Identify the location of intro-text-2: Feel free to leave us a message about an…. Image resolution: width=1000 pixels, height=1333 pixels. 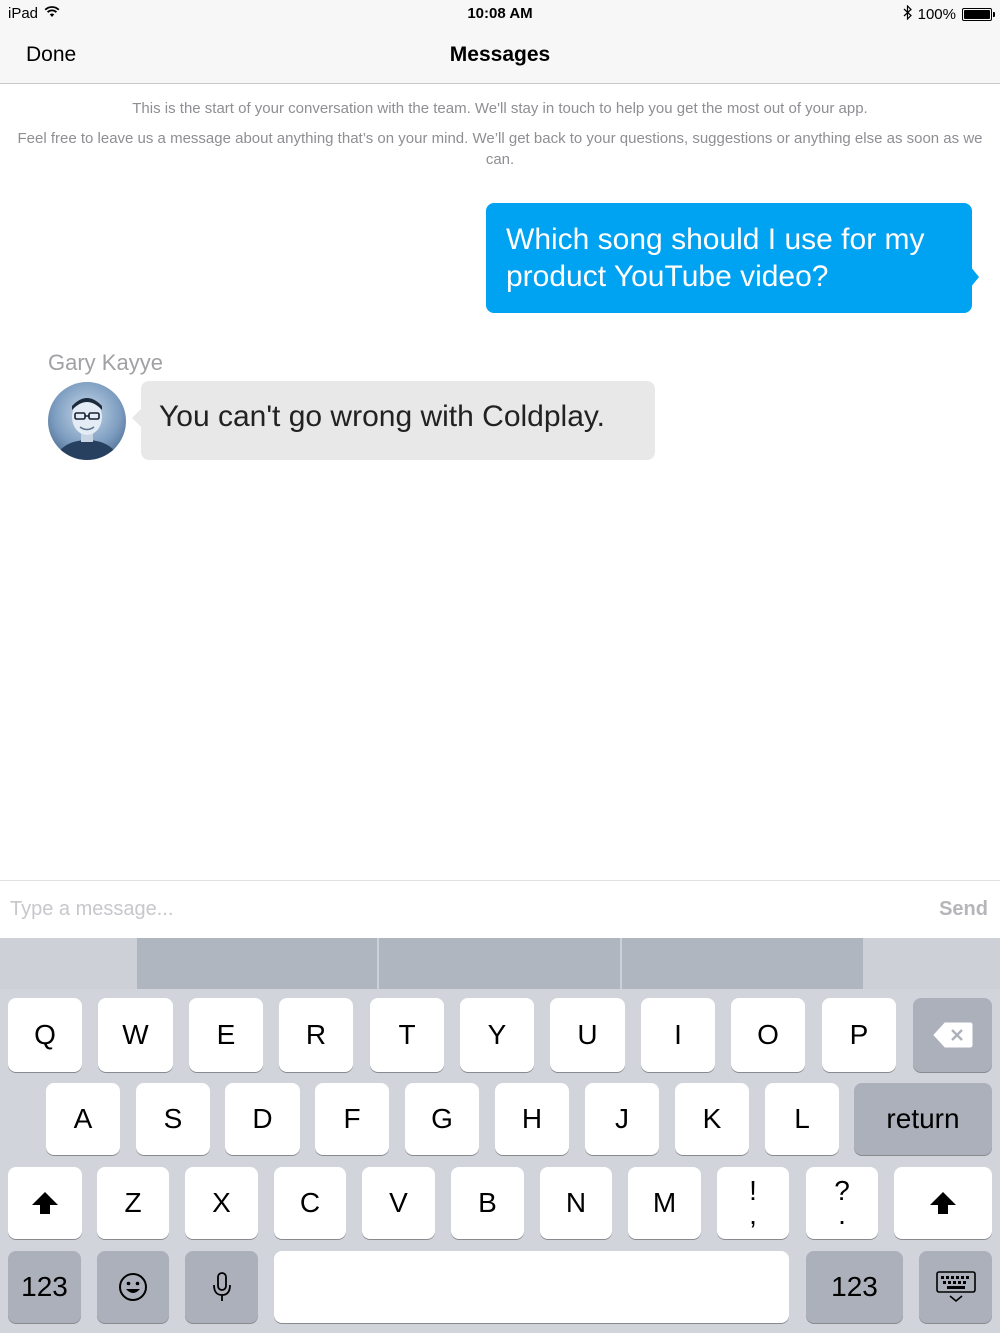
(500, 149).